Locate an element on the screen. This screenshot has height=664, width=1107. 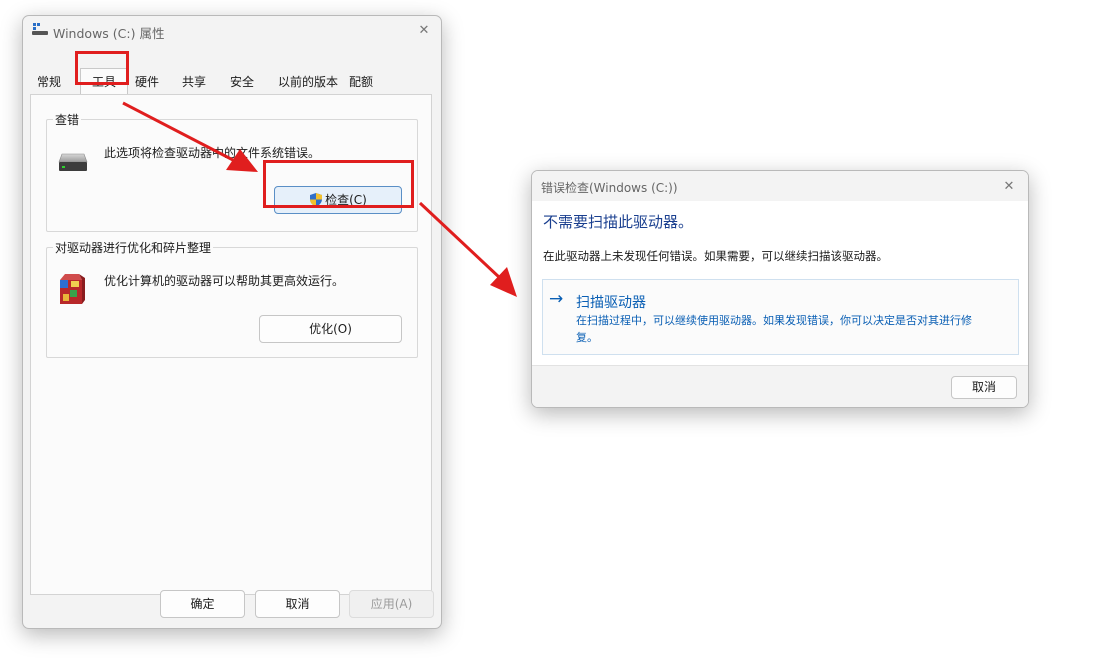
arrow-to-check-button is located at coordinates (190, 136).